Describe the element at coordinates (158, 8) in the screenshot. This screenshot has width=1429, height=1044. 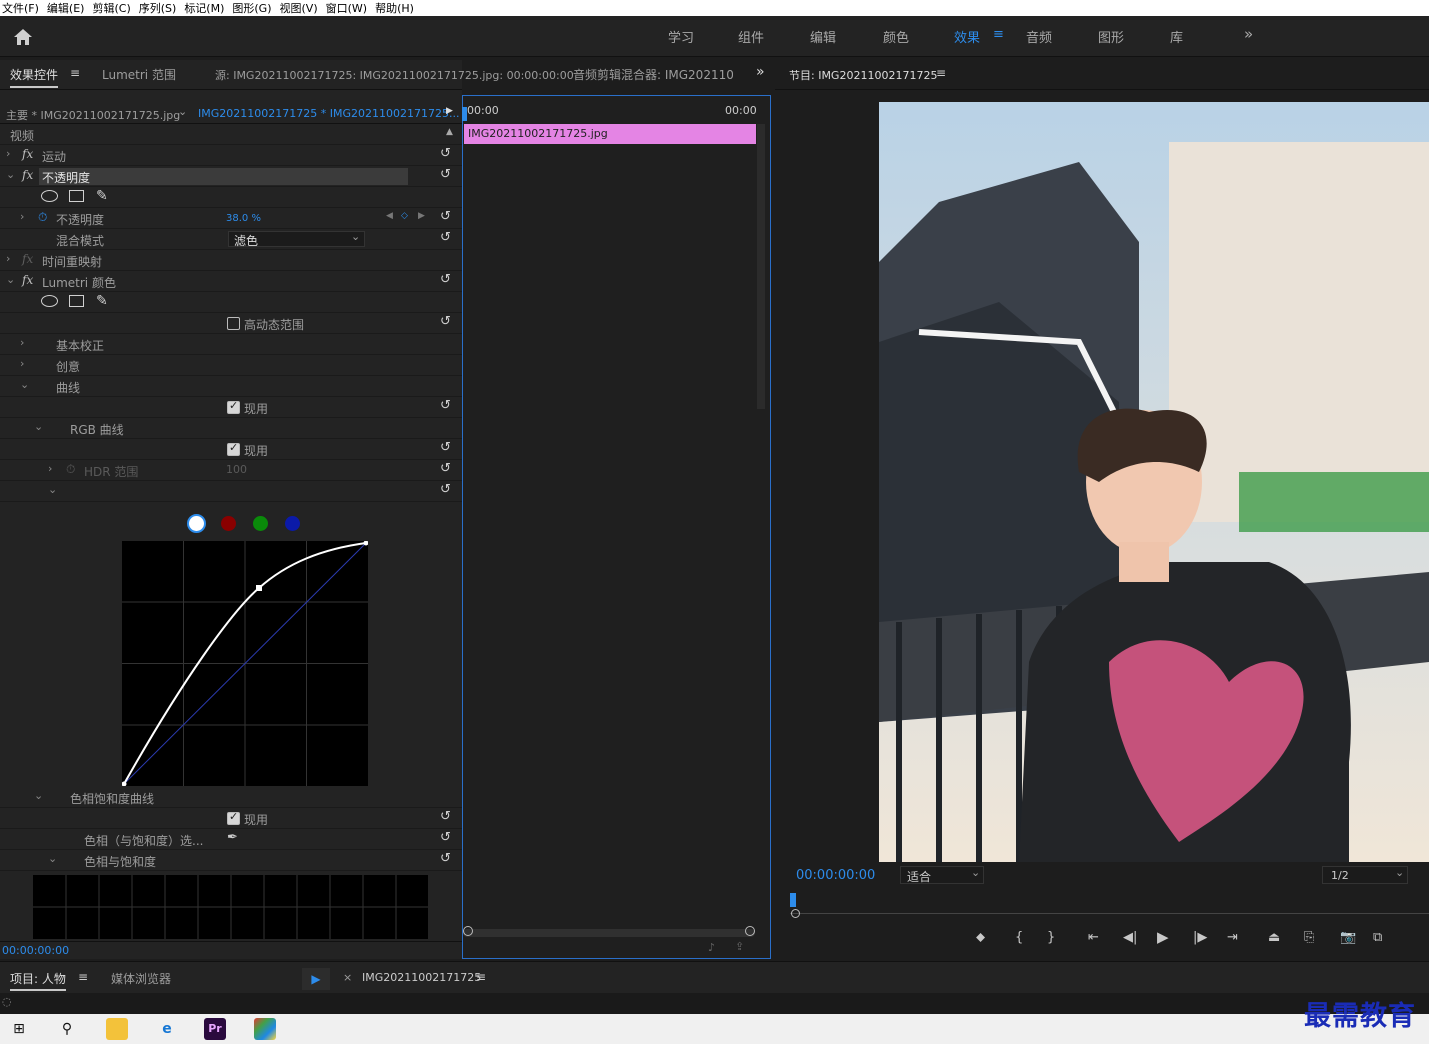
I see `menu-sequence: 序列(S)` at that location.